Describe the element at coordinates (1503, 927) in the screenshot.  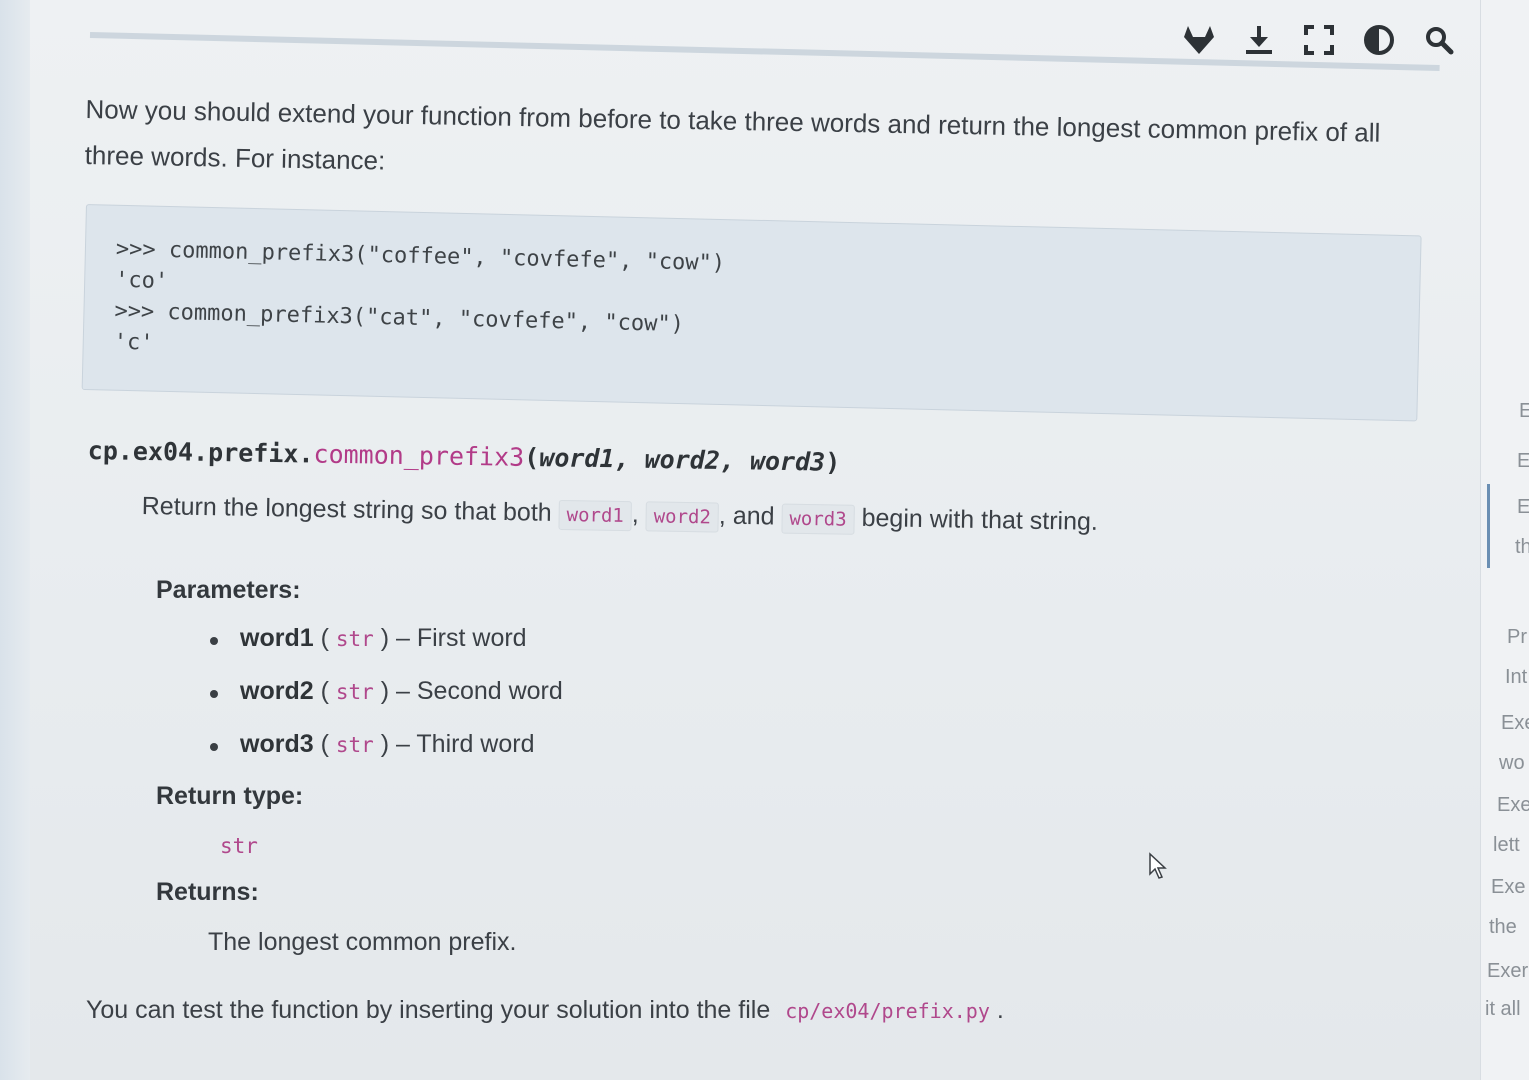
I see `sidebar-item: the` at that location.